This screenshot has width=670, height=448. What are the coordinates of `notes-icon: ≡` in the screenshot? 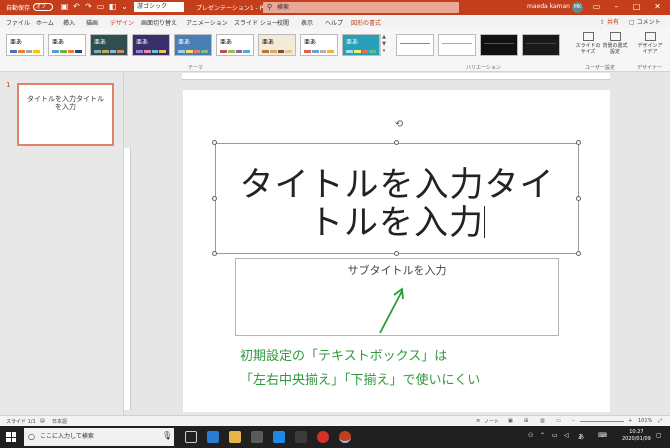 It's located at (478, 421).